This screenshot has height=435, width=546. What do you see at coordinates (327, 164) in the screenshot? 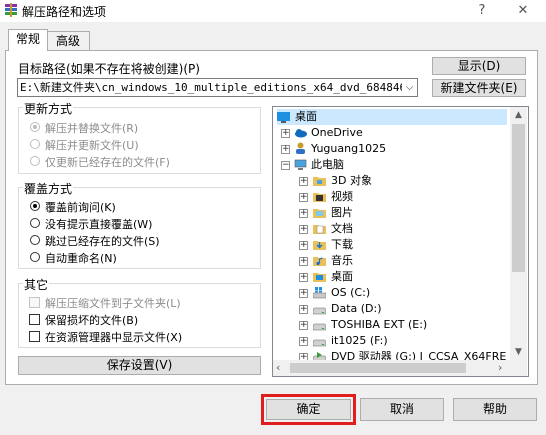
I see `tree-item-label: 此电脑` at bounding box center [327, 164].